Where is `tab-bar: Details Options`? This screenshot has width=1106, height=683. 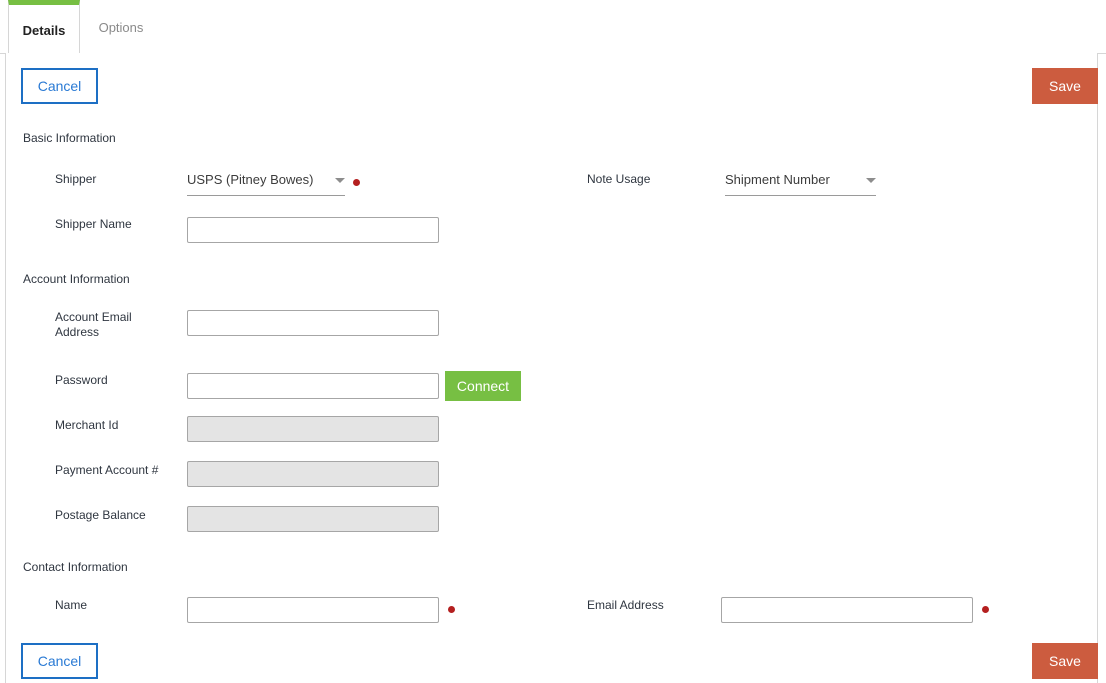 tab-bar: Details Options is located at coordinates (553, 27).